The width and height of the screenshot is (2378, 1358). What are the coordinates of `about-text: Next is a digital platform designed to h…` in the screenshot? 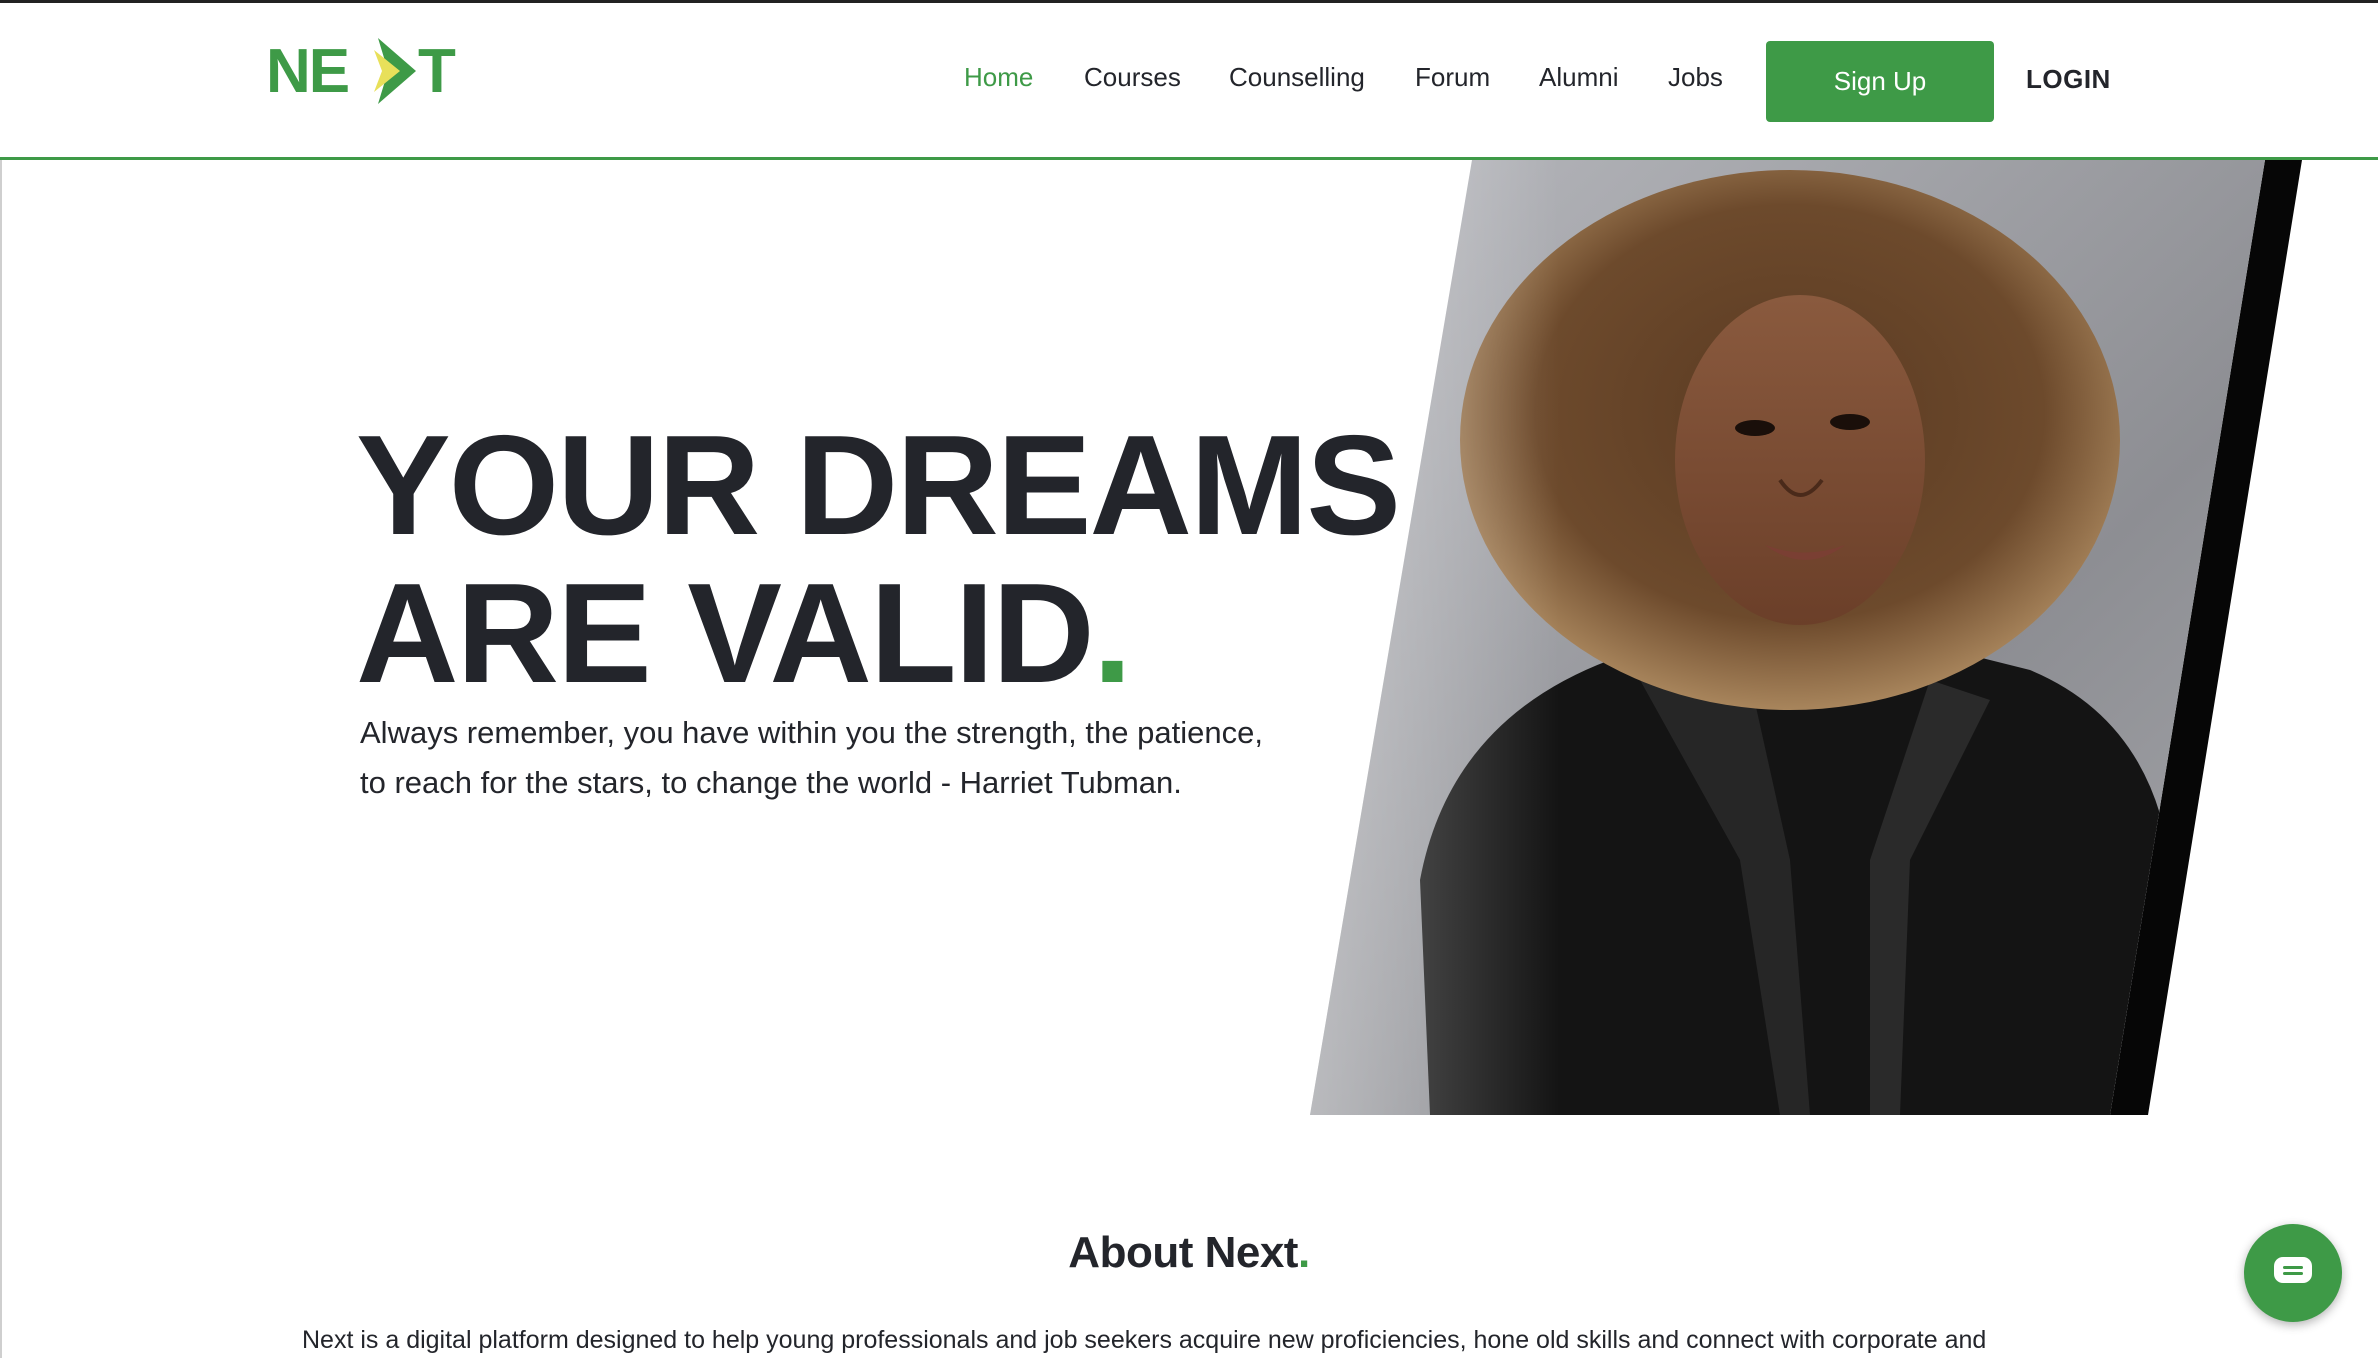 It's located at (1144, 1340).